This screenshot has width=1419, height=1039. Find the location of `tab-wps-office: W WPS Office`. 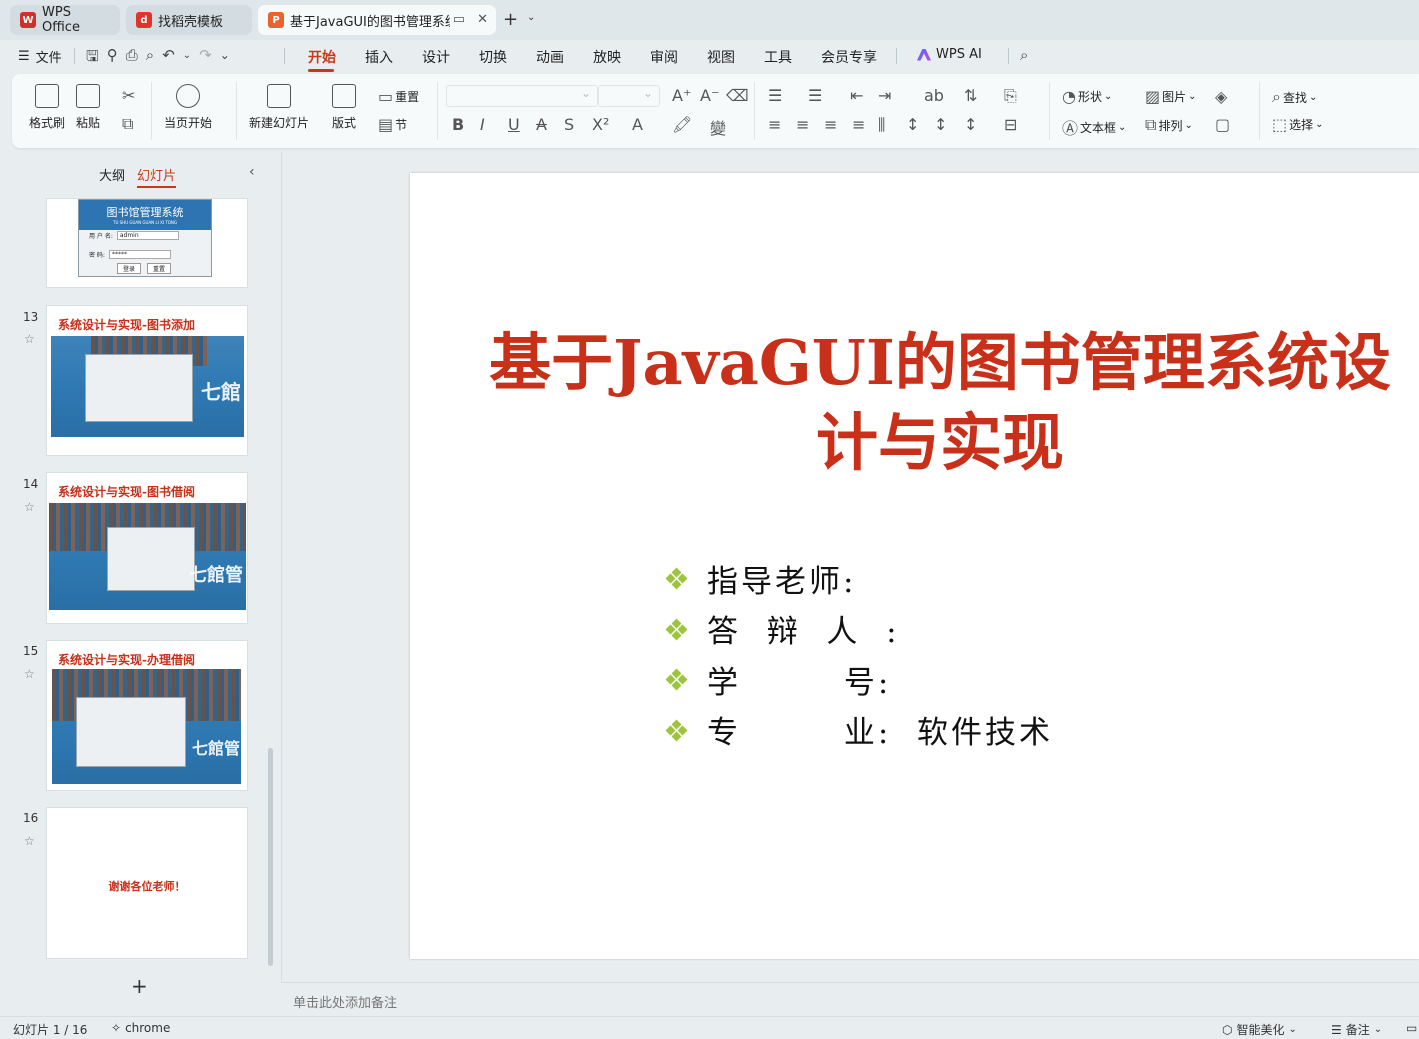

tab-wps-office: W WPS Office is located at coordinates (65, 20).